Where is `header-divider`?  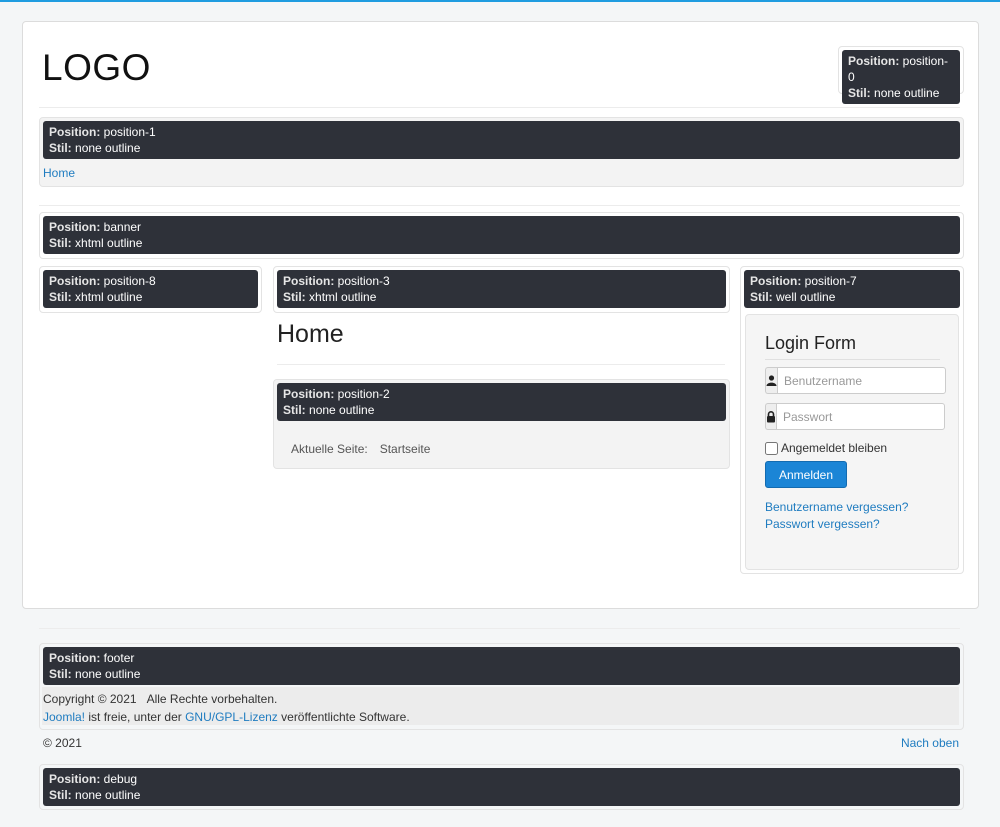
header-divider is located at coordinates (499, 107).